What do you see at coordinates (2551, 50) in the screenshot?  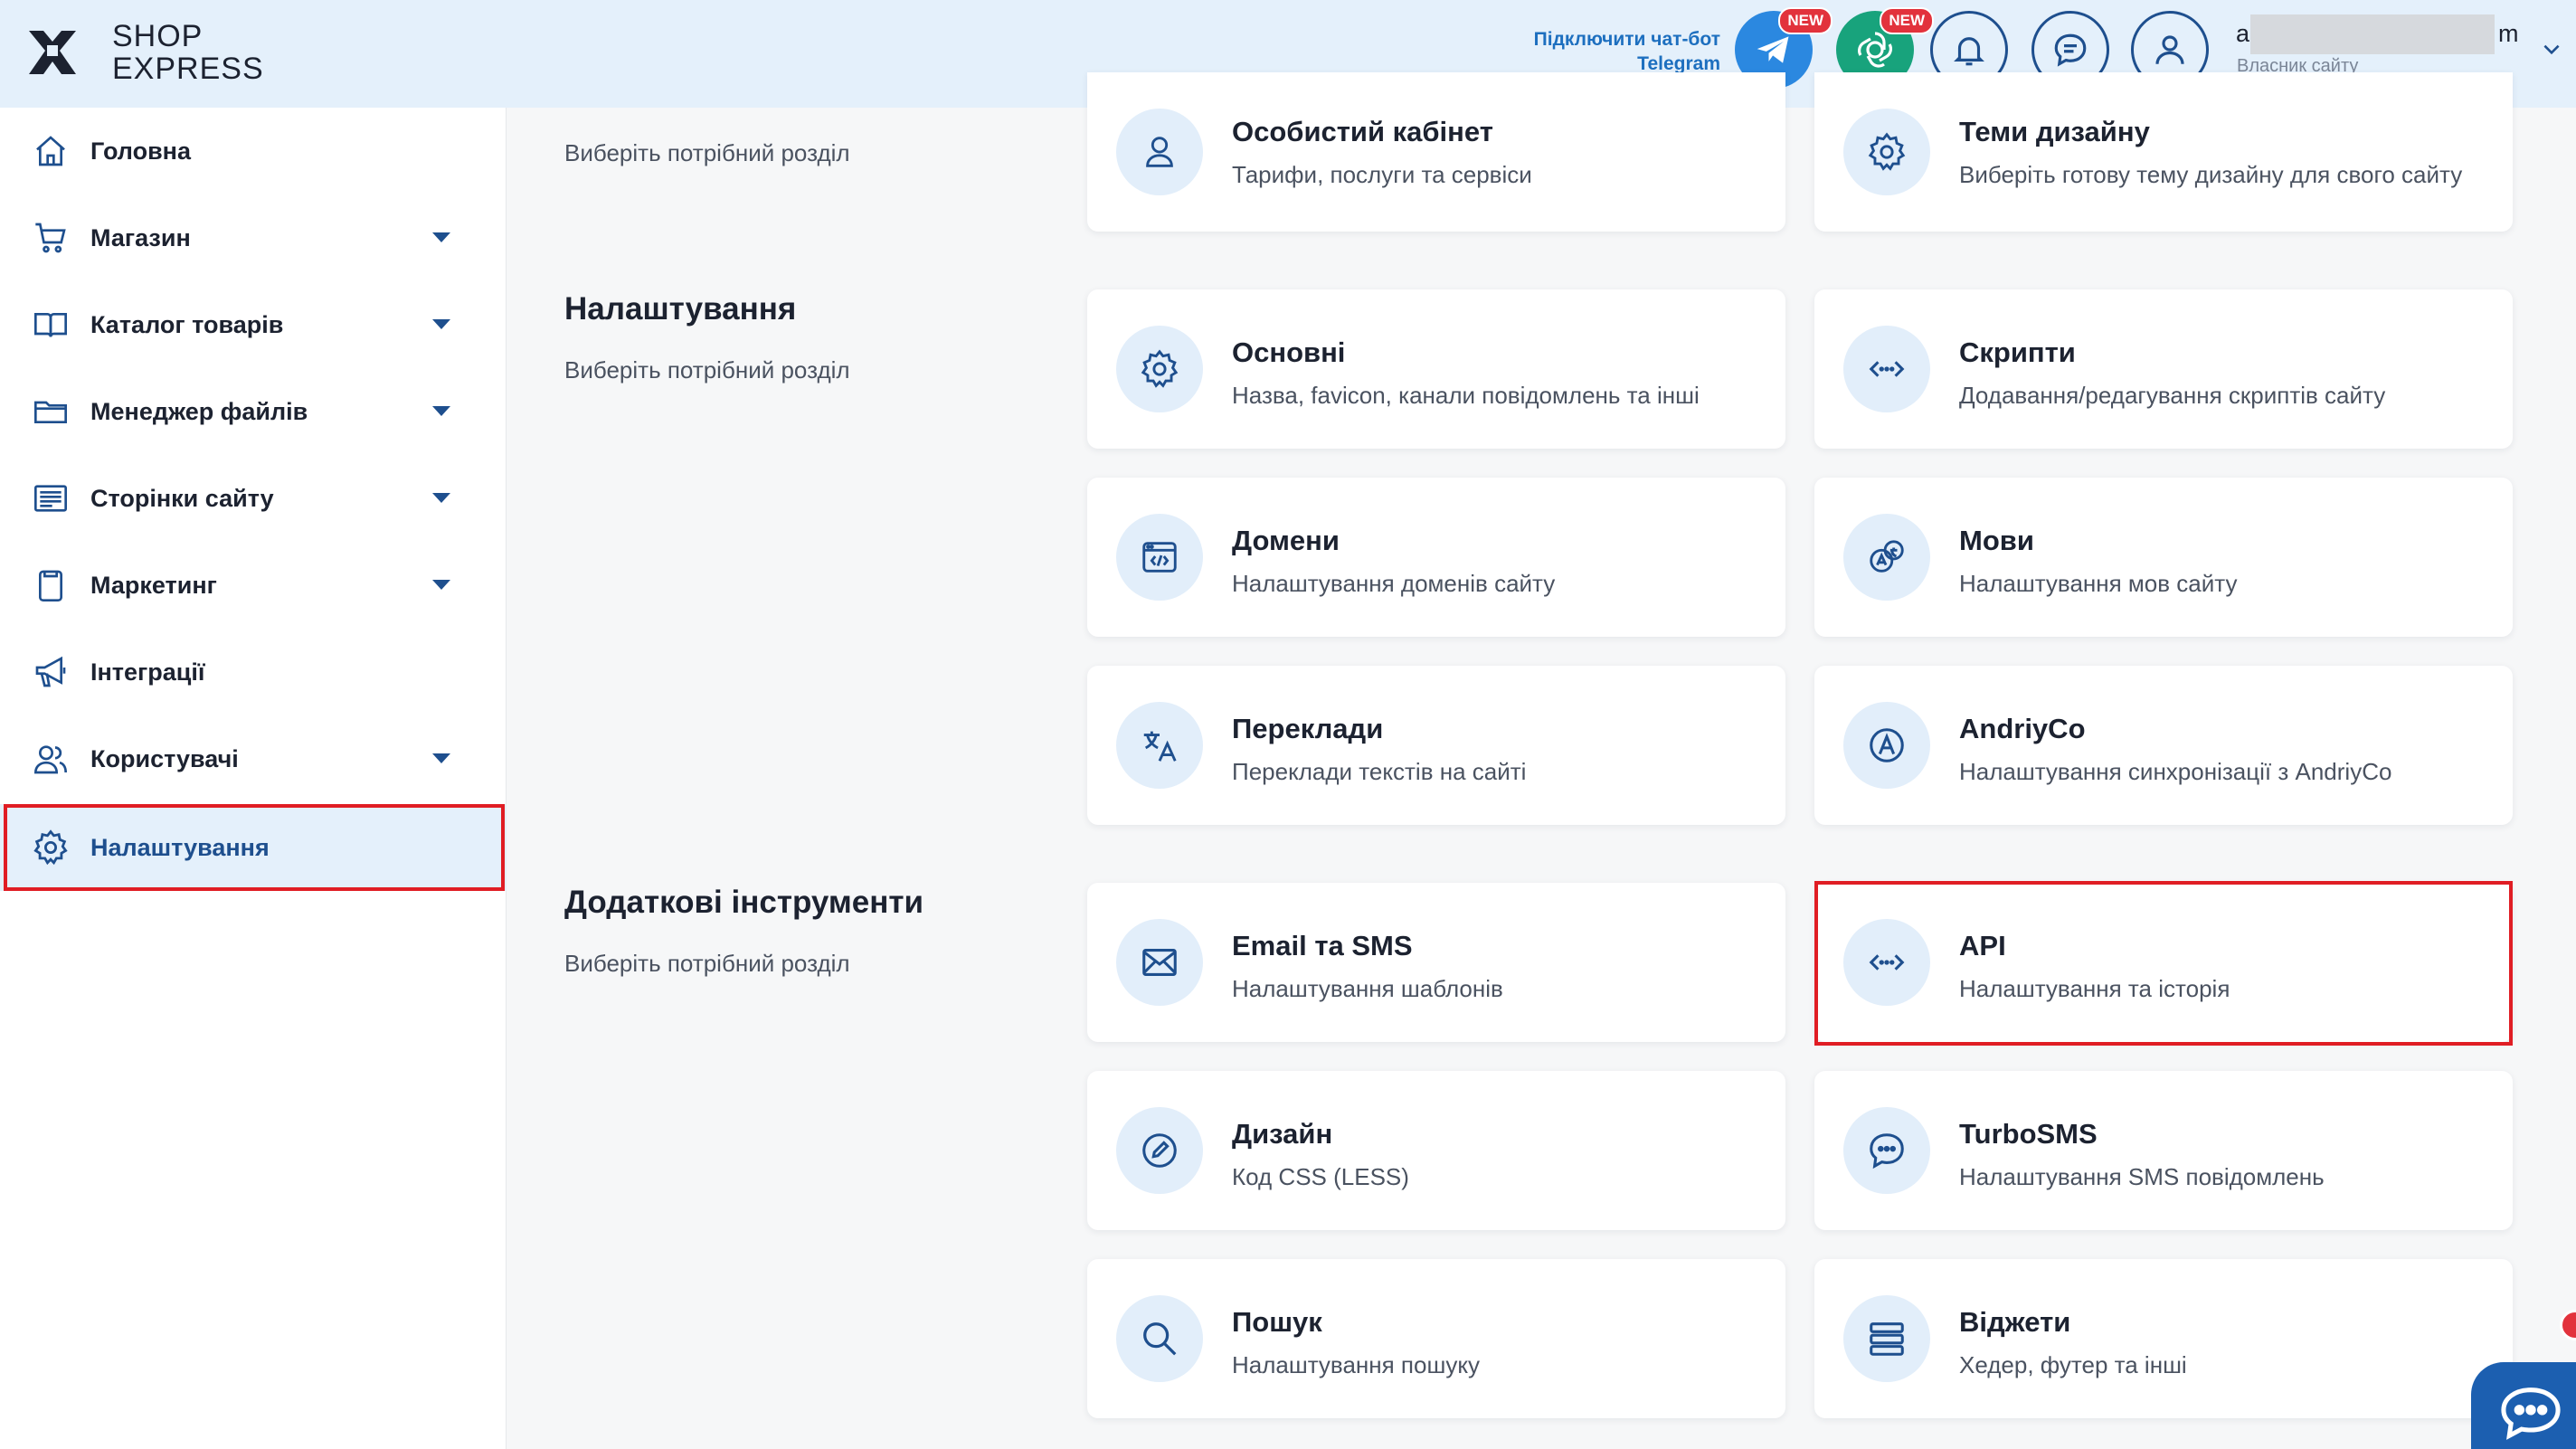 I see `chevron-down-icon` at bounding box center [2551, 50].